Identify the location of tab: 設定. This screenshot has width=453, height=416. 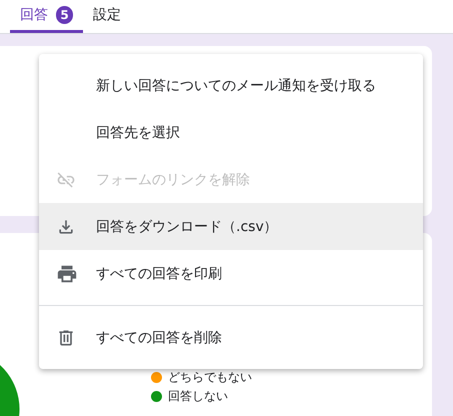
(107, 16).